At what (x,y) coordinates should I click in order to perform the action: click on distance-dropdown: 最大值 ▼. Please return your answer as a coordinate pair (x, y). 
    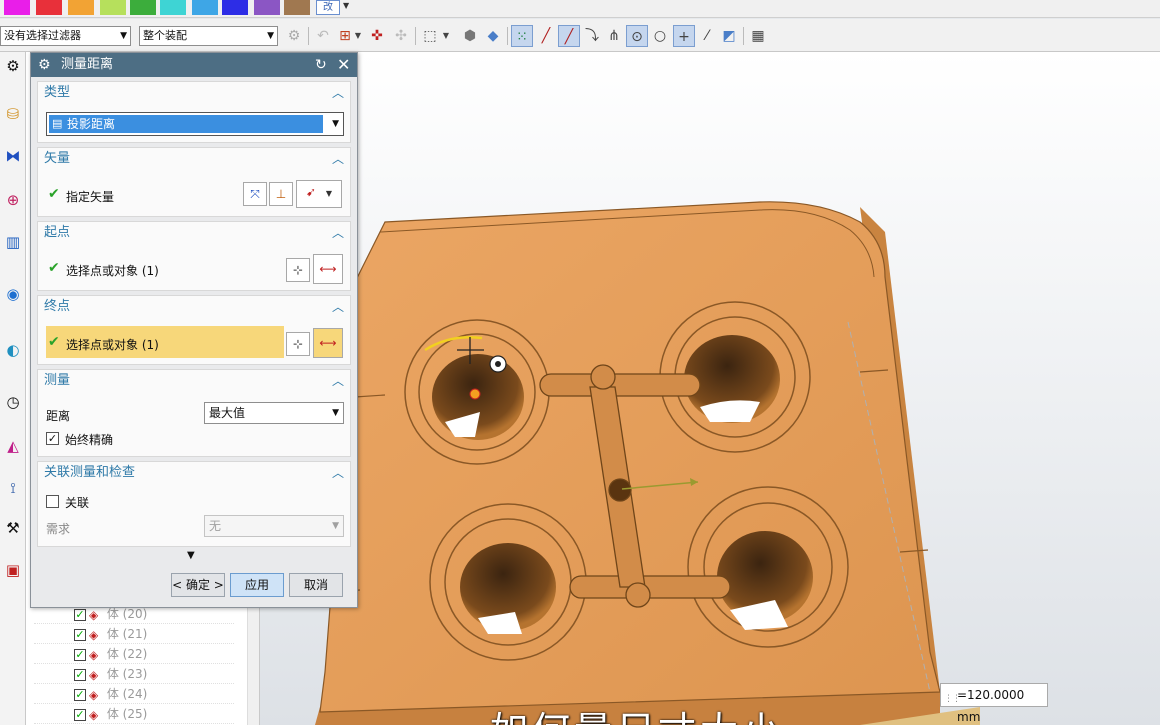
    Looking at the image, I should click on (274, 413).